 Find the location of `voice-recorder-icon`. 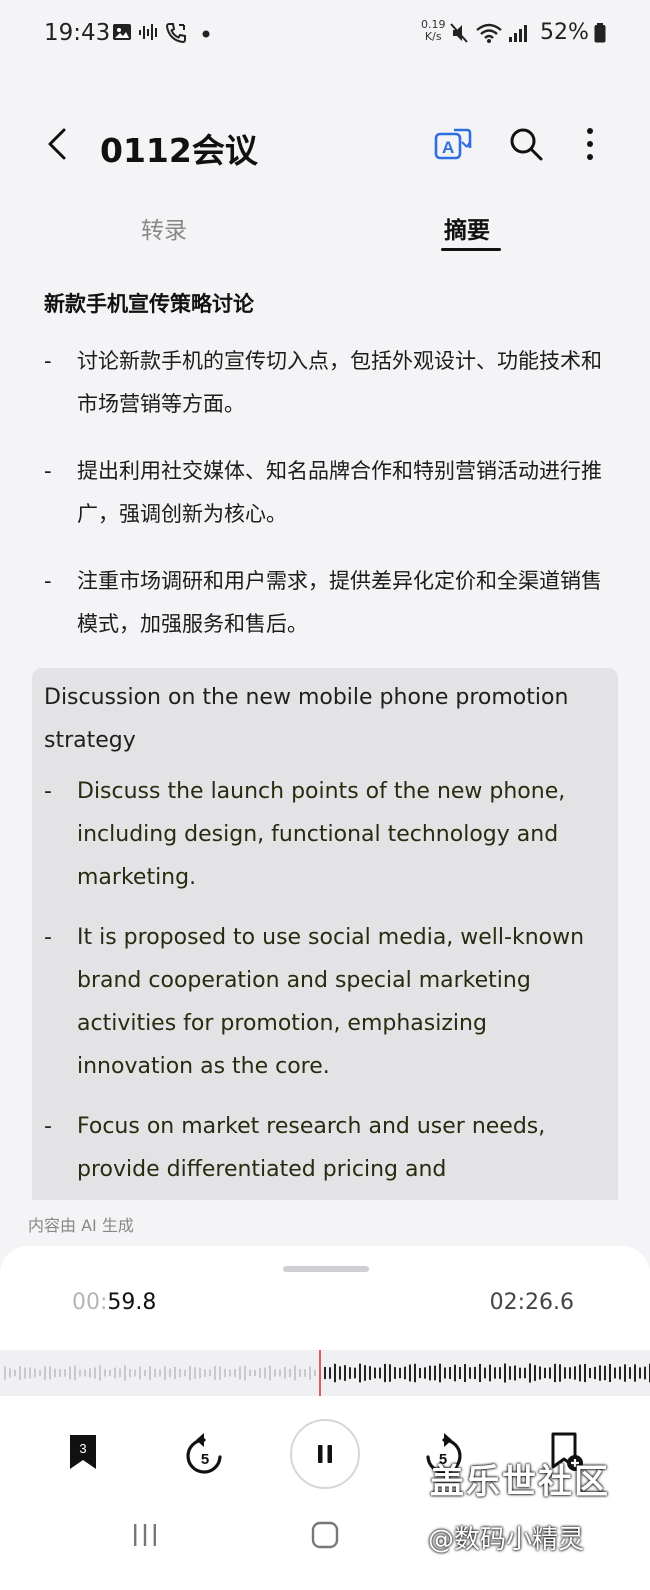

voice-recorder-icon is located at coordinates (148, 32).